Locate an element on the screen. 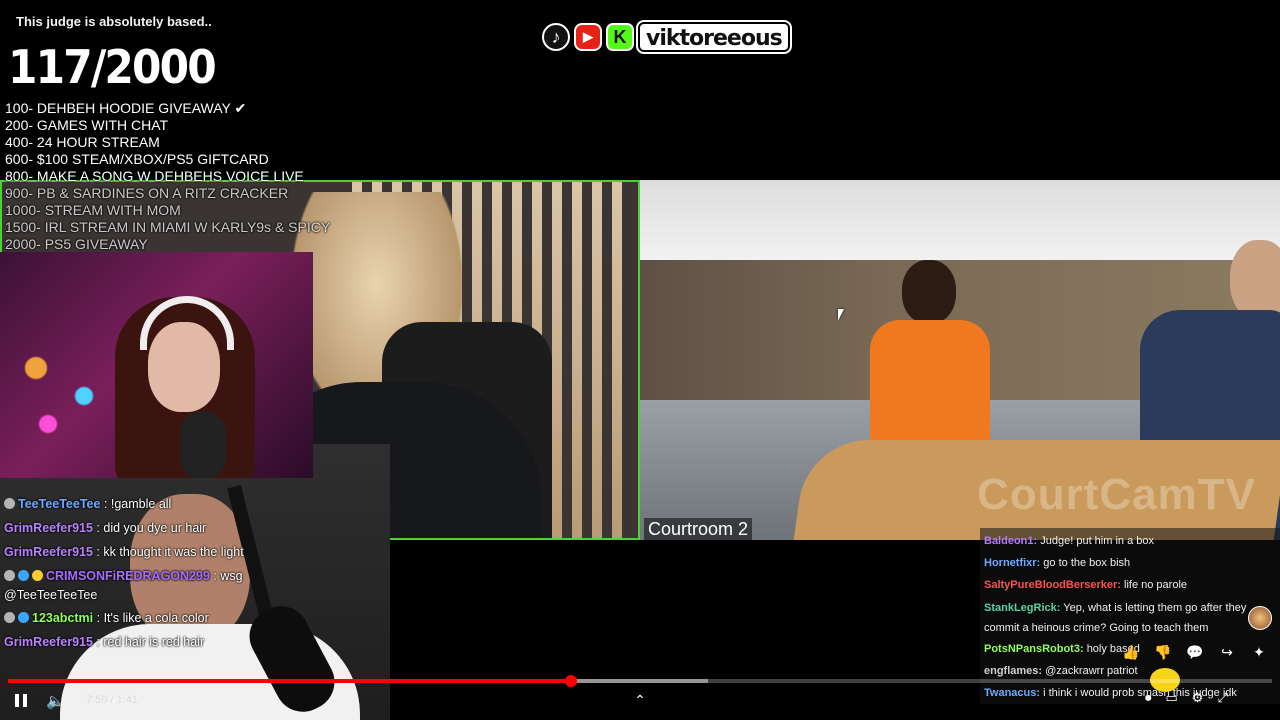  channel-handle: viktoreeous is located at coordinates (714, 37).